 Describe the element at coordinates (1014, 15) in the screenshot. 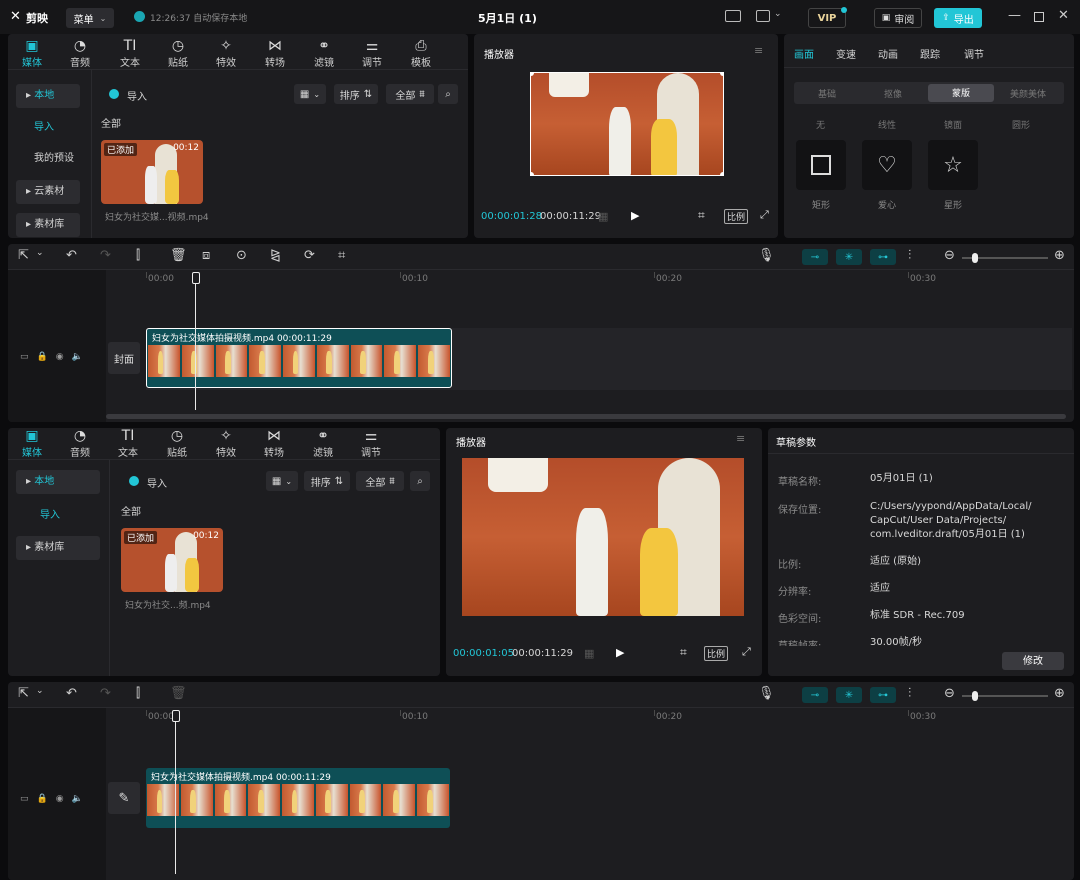

I see `minimize-icon: —` at that location.